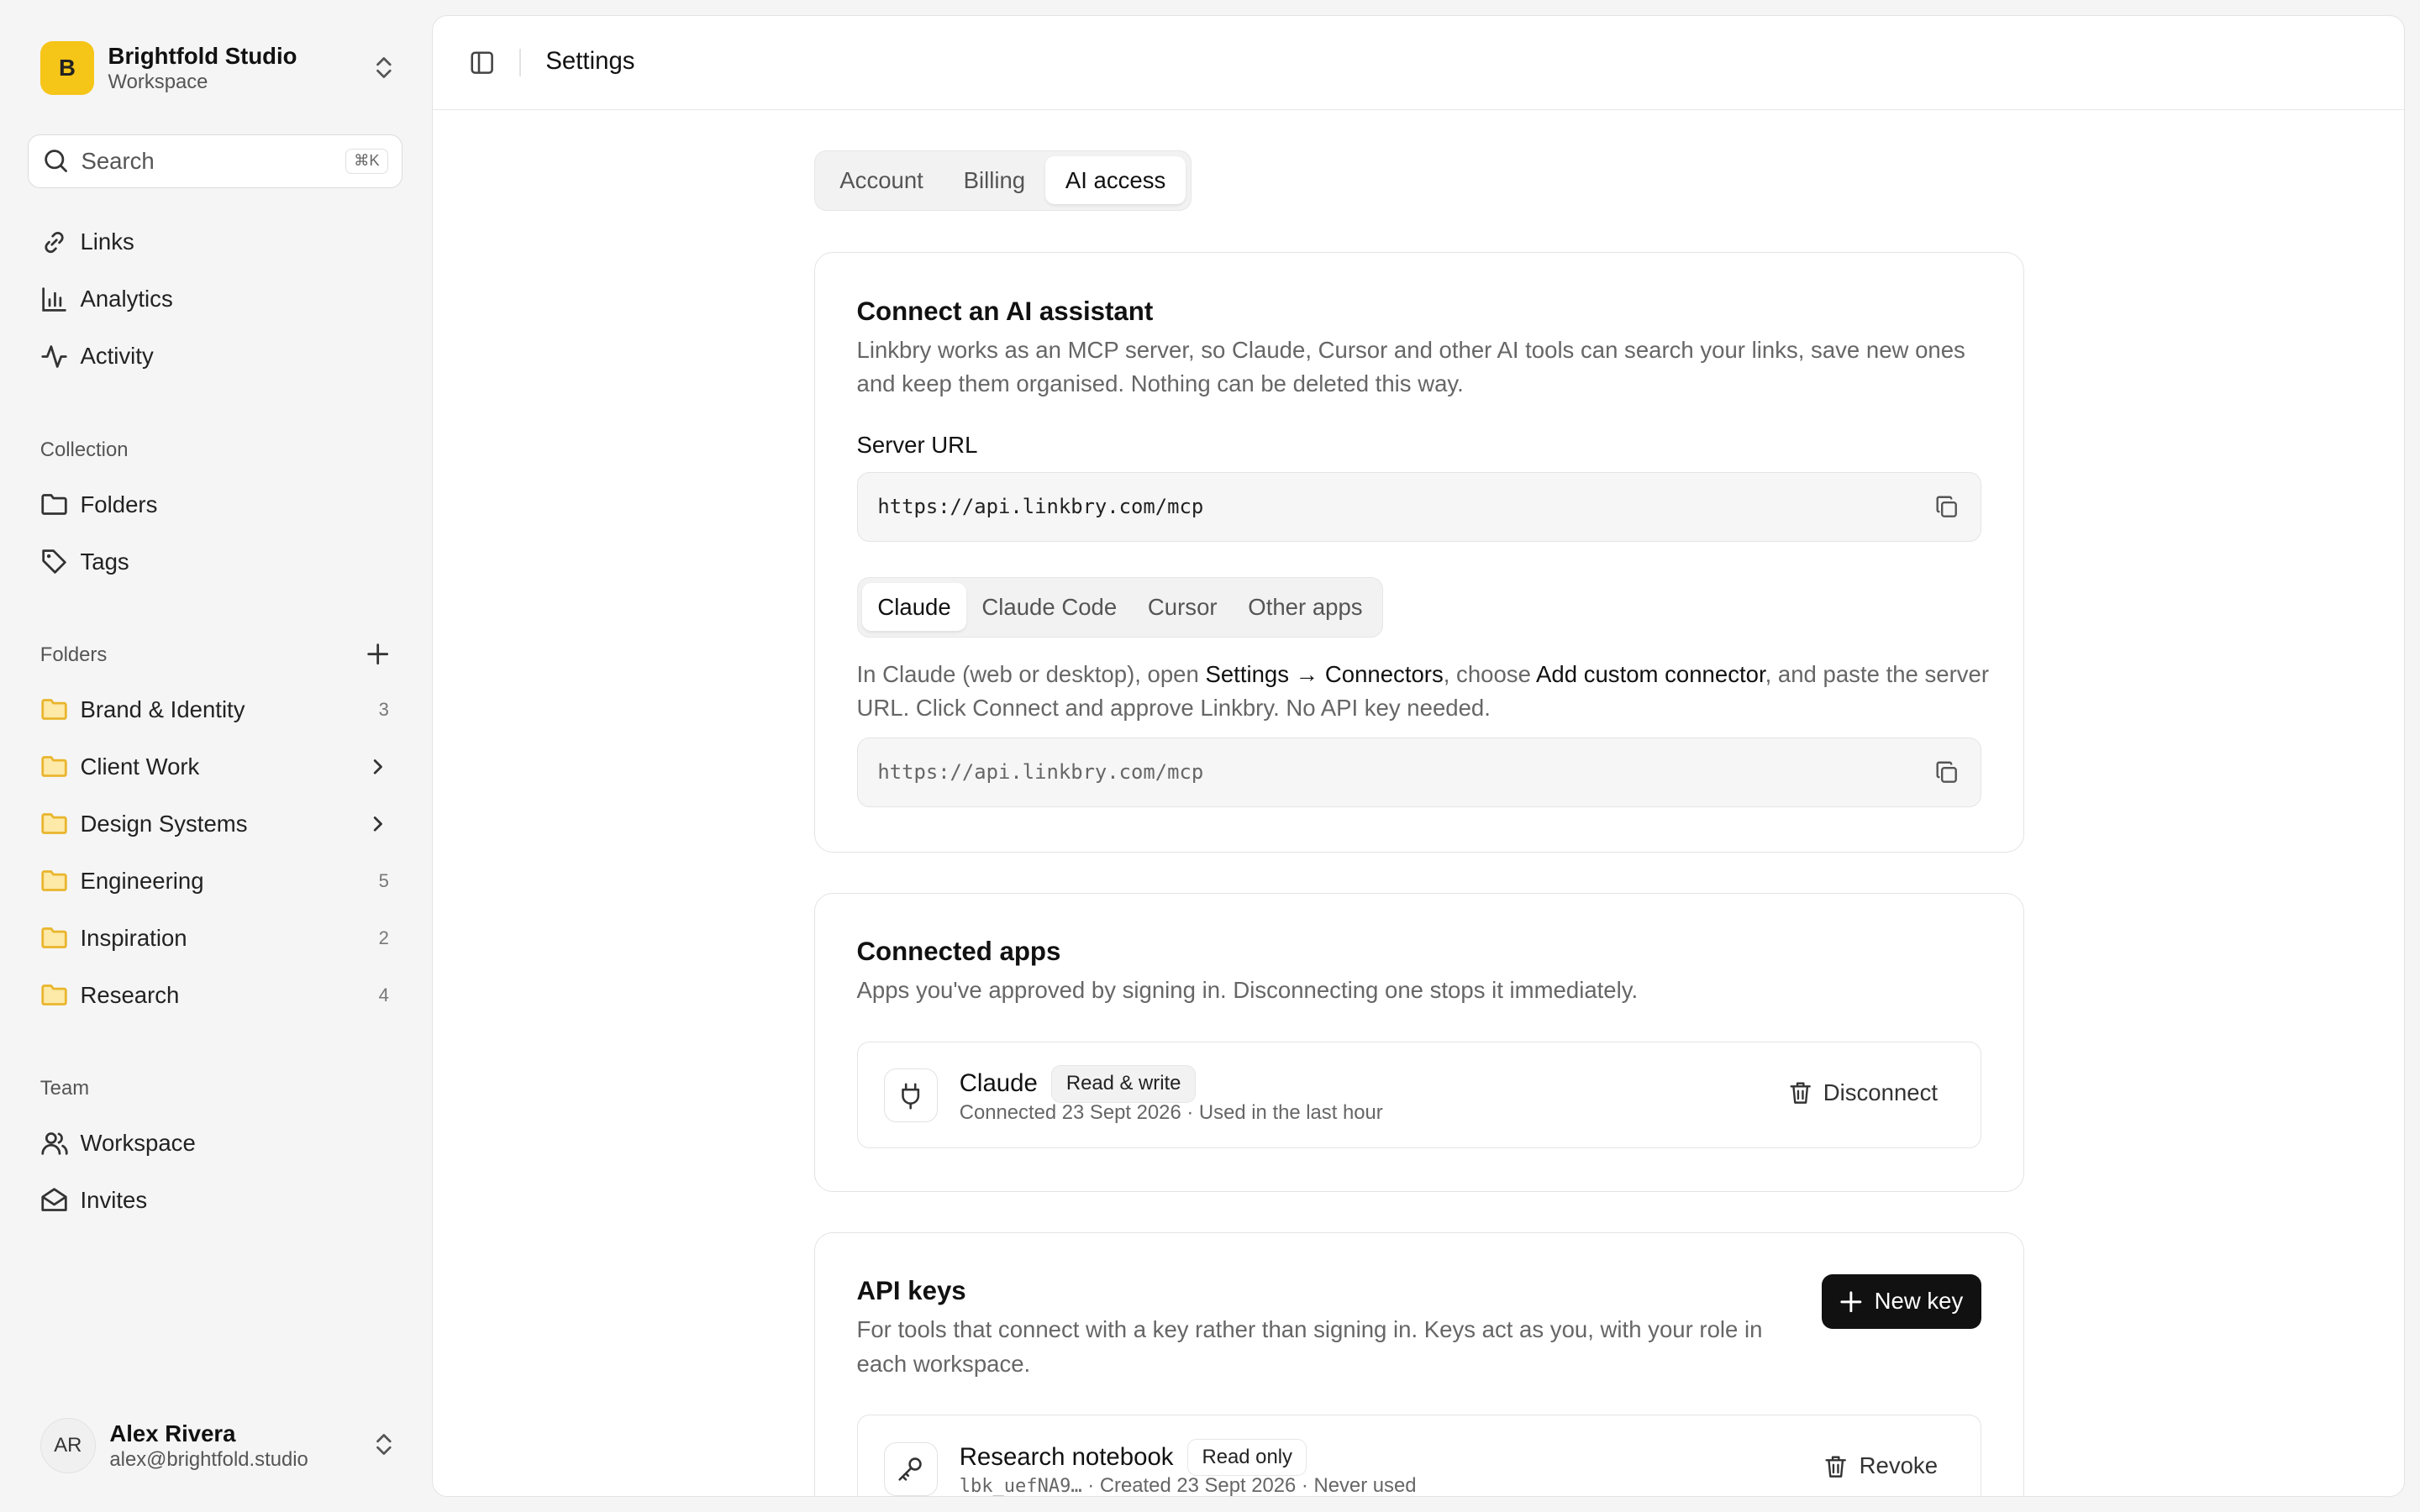 The height and width of the screenshot is (1512, 2420). Describe the element at coordinates (73, 654) in the screenshot. I see `section-label-folders: Folders` at that location.